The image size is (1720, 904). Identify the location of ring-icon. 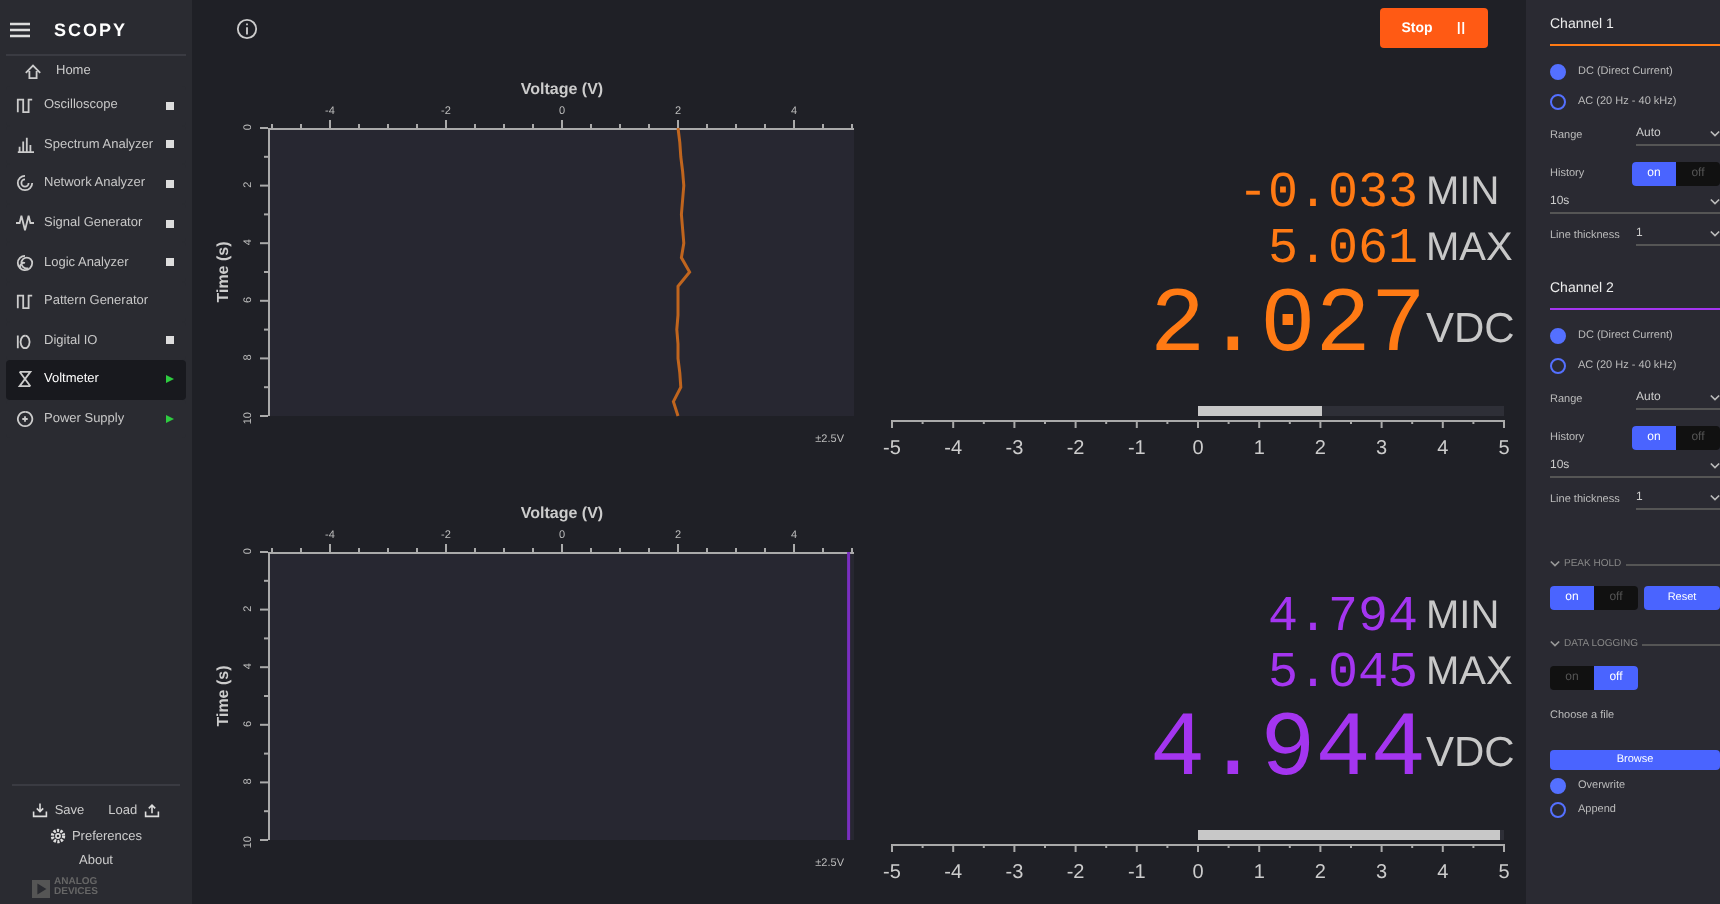
(25, 183).